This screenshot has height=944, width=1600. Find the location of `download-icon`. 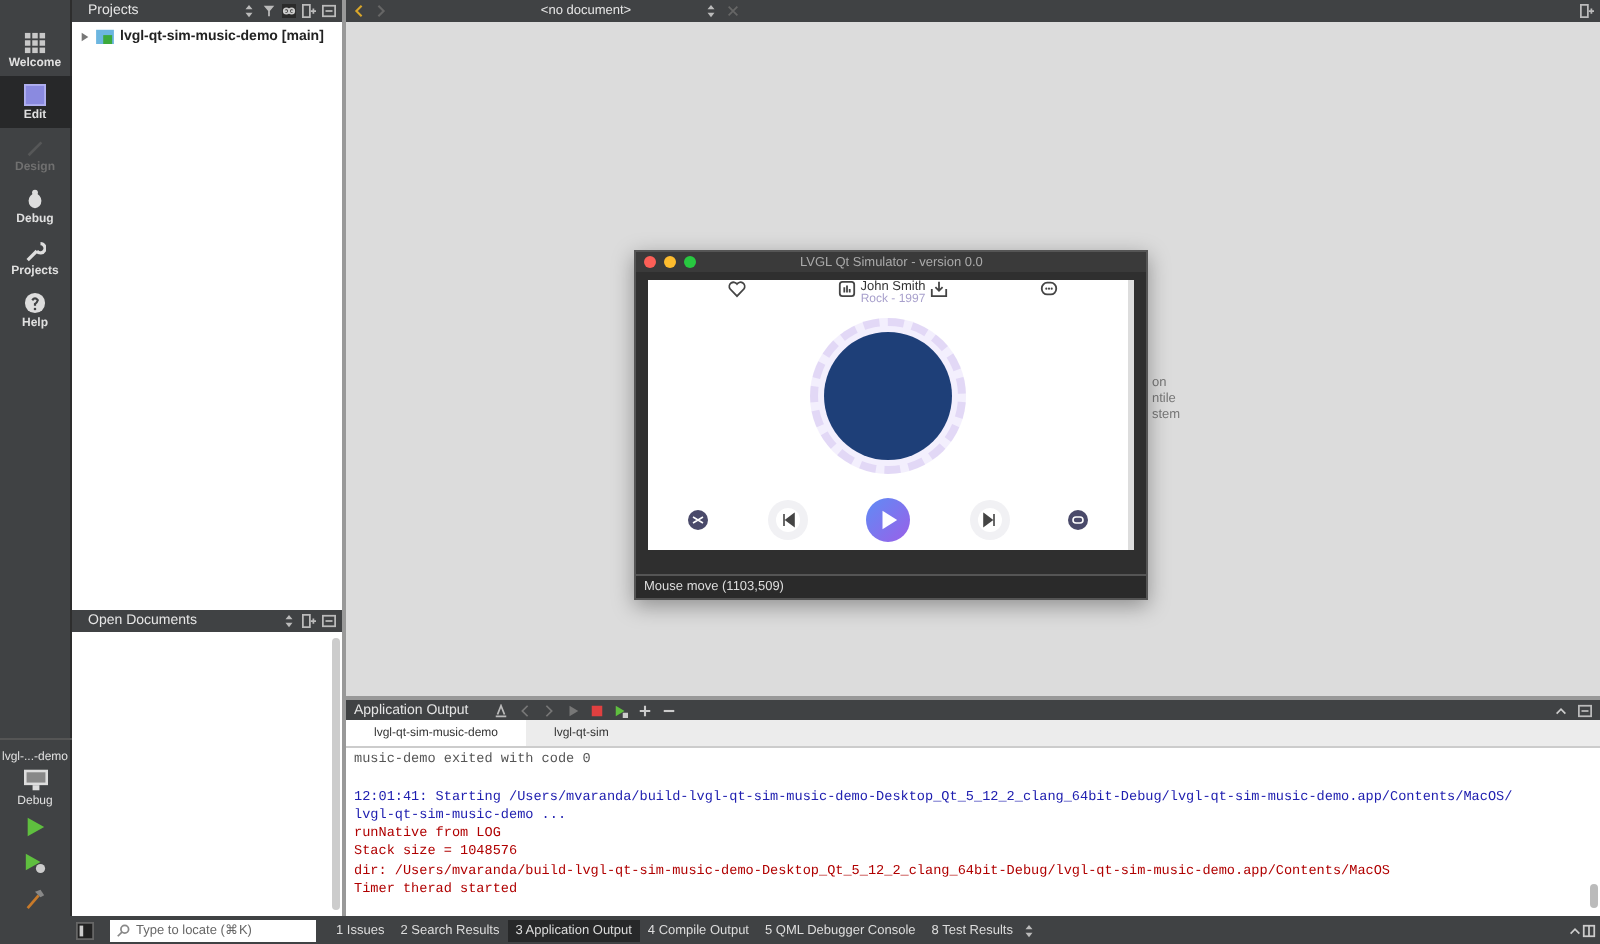

download-icon is located at coordinates (938, 289).